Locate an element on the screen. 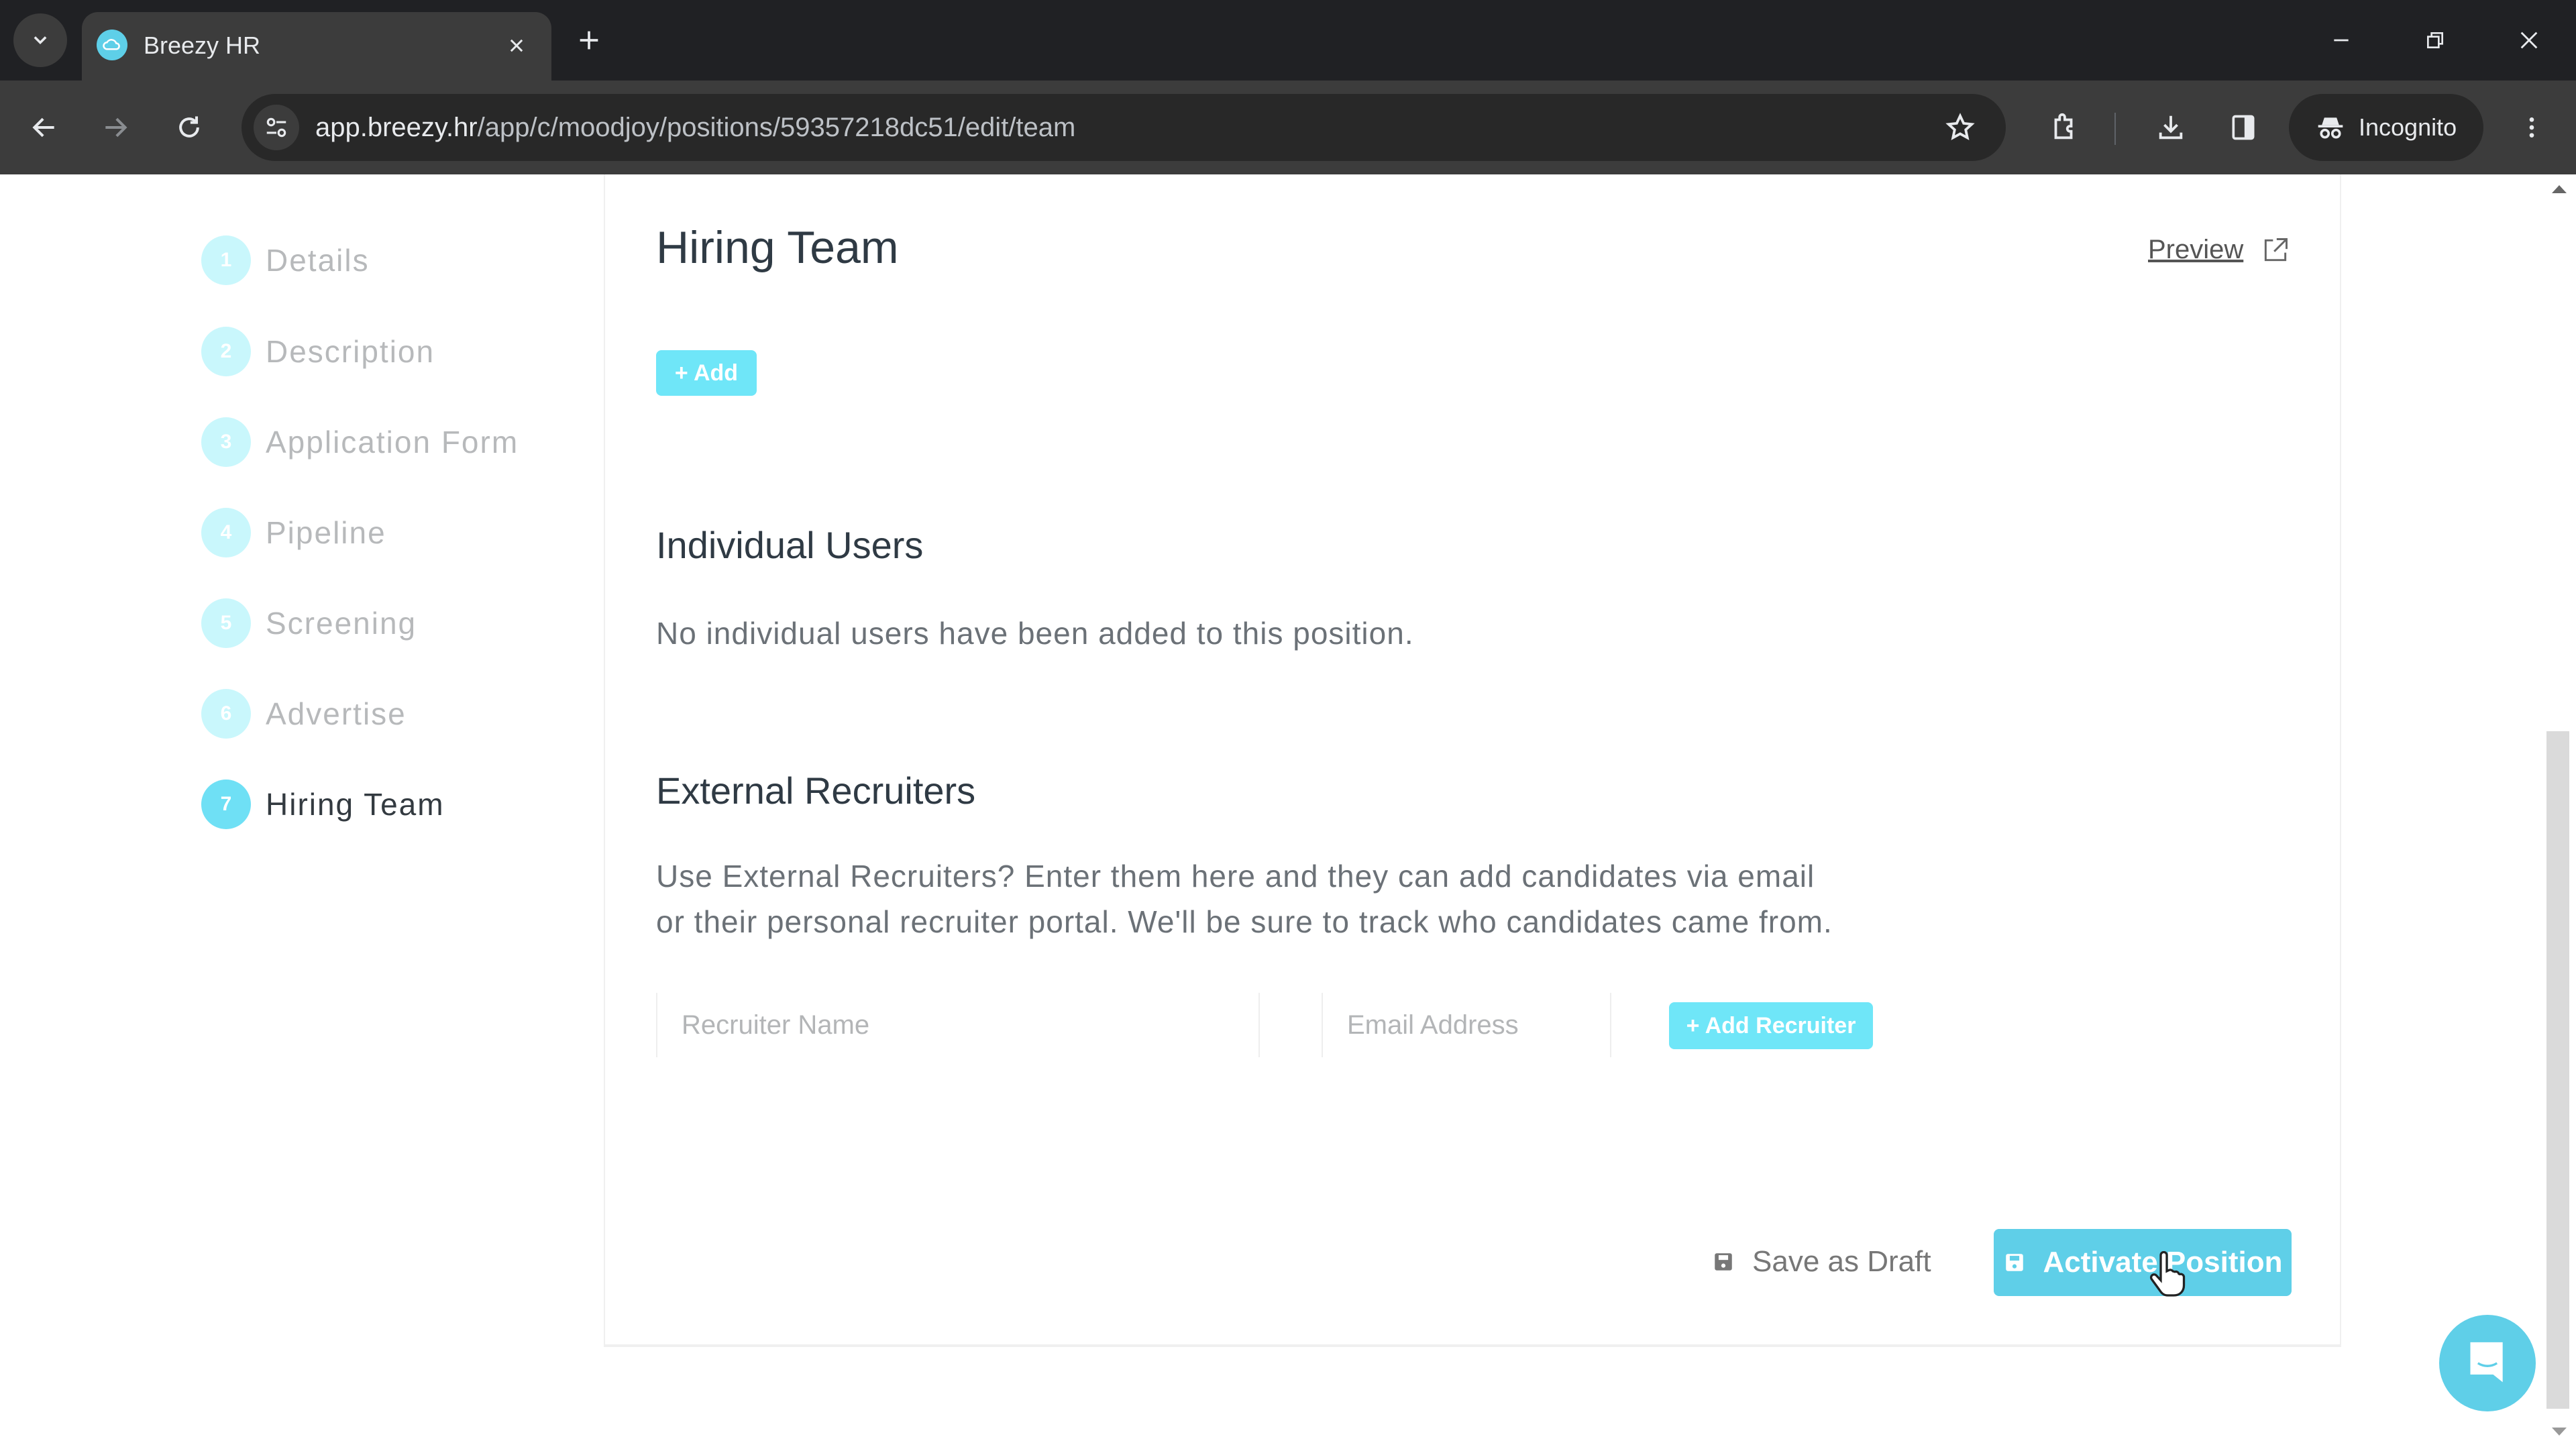  download-icon is located at coordinates (2171, 127).